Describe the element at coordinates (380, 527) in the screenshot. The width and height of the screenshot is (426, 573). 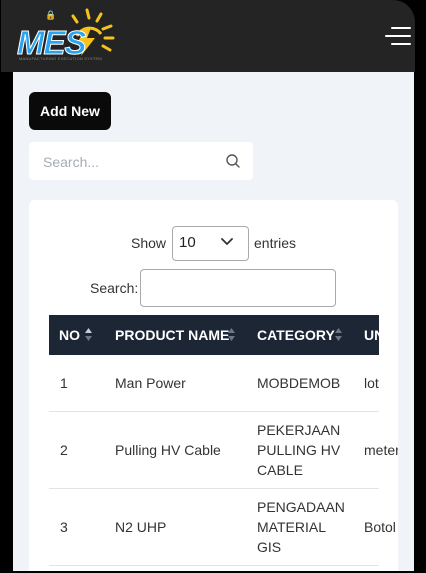
I see `cell-unit: Botol` at that location.